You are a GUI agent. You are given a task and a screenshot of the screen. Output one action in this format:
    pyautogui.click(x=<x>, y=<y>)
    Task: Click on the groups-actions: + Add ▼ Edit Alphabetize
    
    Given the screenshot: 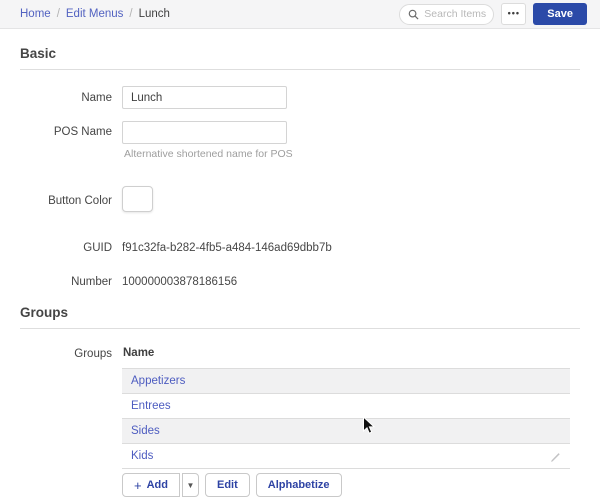 What is the action you would take?
    pyautogui.click(x=346, y=485)
    